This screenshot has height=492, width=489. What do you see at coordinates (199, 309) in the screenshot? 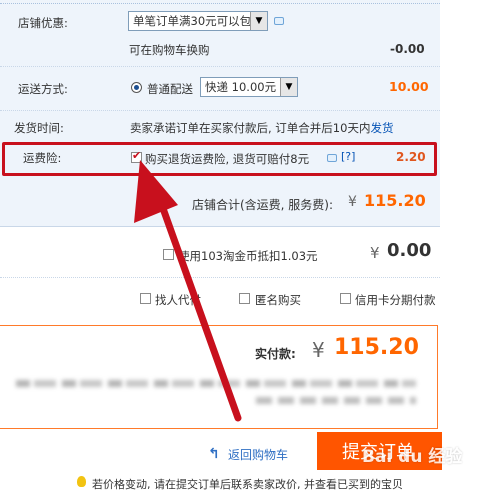
I see `annotation-arrow-shaft` at bounding box center [199, 309].